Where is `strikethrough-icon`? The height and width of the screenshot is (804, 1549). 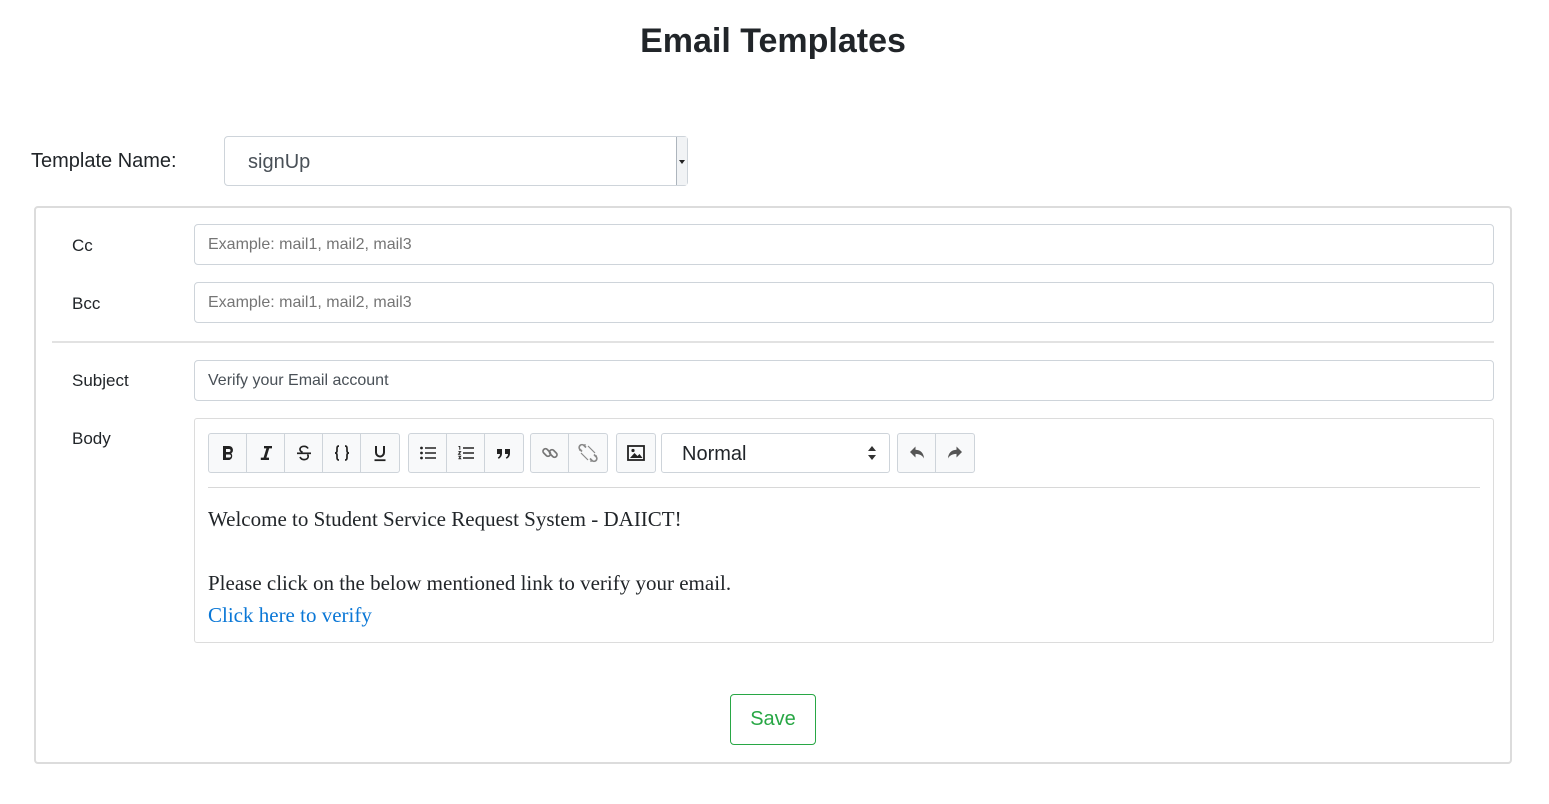
strikethrough-icon is located at coordinates (304, 453).